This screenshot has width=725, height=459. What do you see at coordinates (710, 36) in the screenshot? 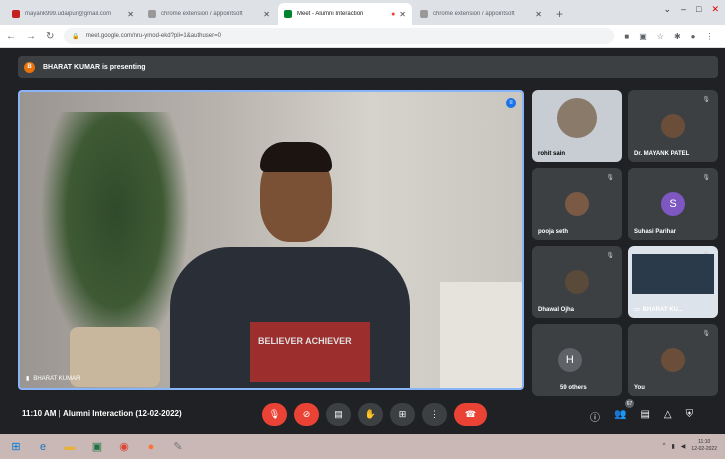
I see `menu-icon: ⋮` at bounding box center [710, 36].